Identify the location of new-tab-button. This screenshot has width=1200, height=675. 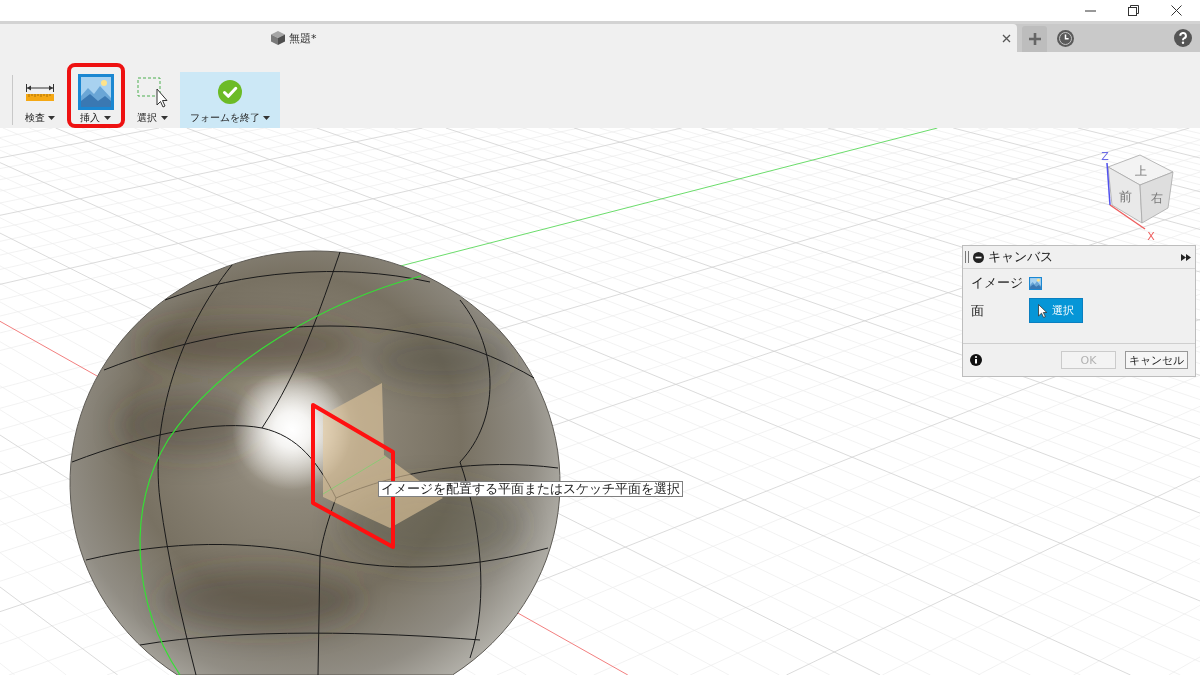
(1034, 39).